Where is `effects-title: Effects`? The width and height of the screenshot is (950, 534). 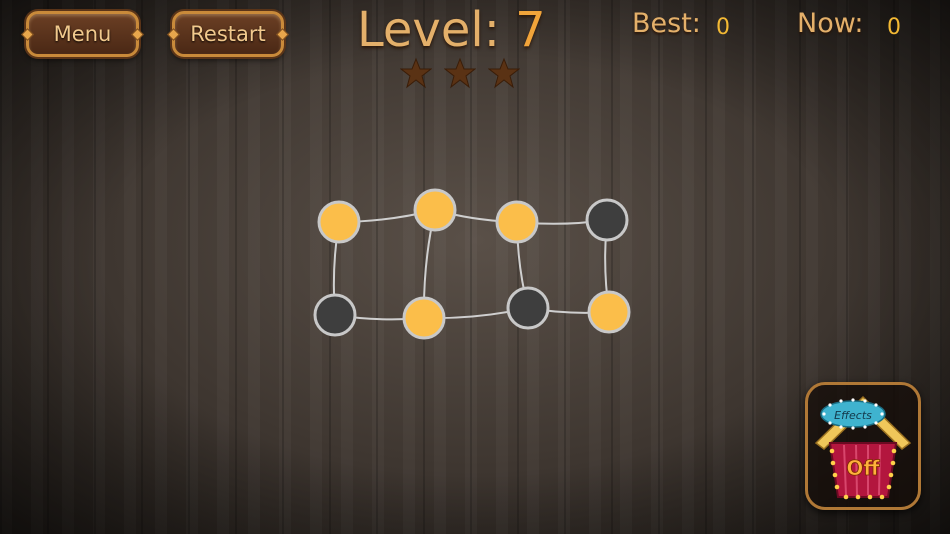 effects-title: Effects is located at coordinates (853, 415).